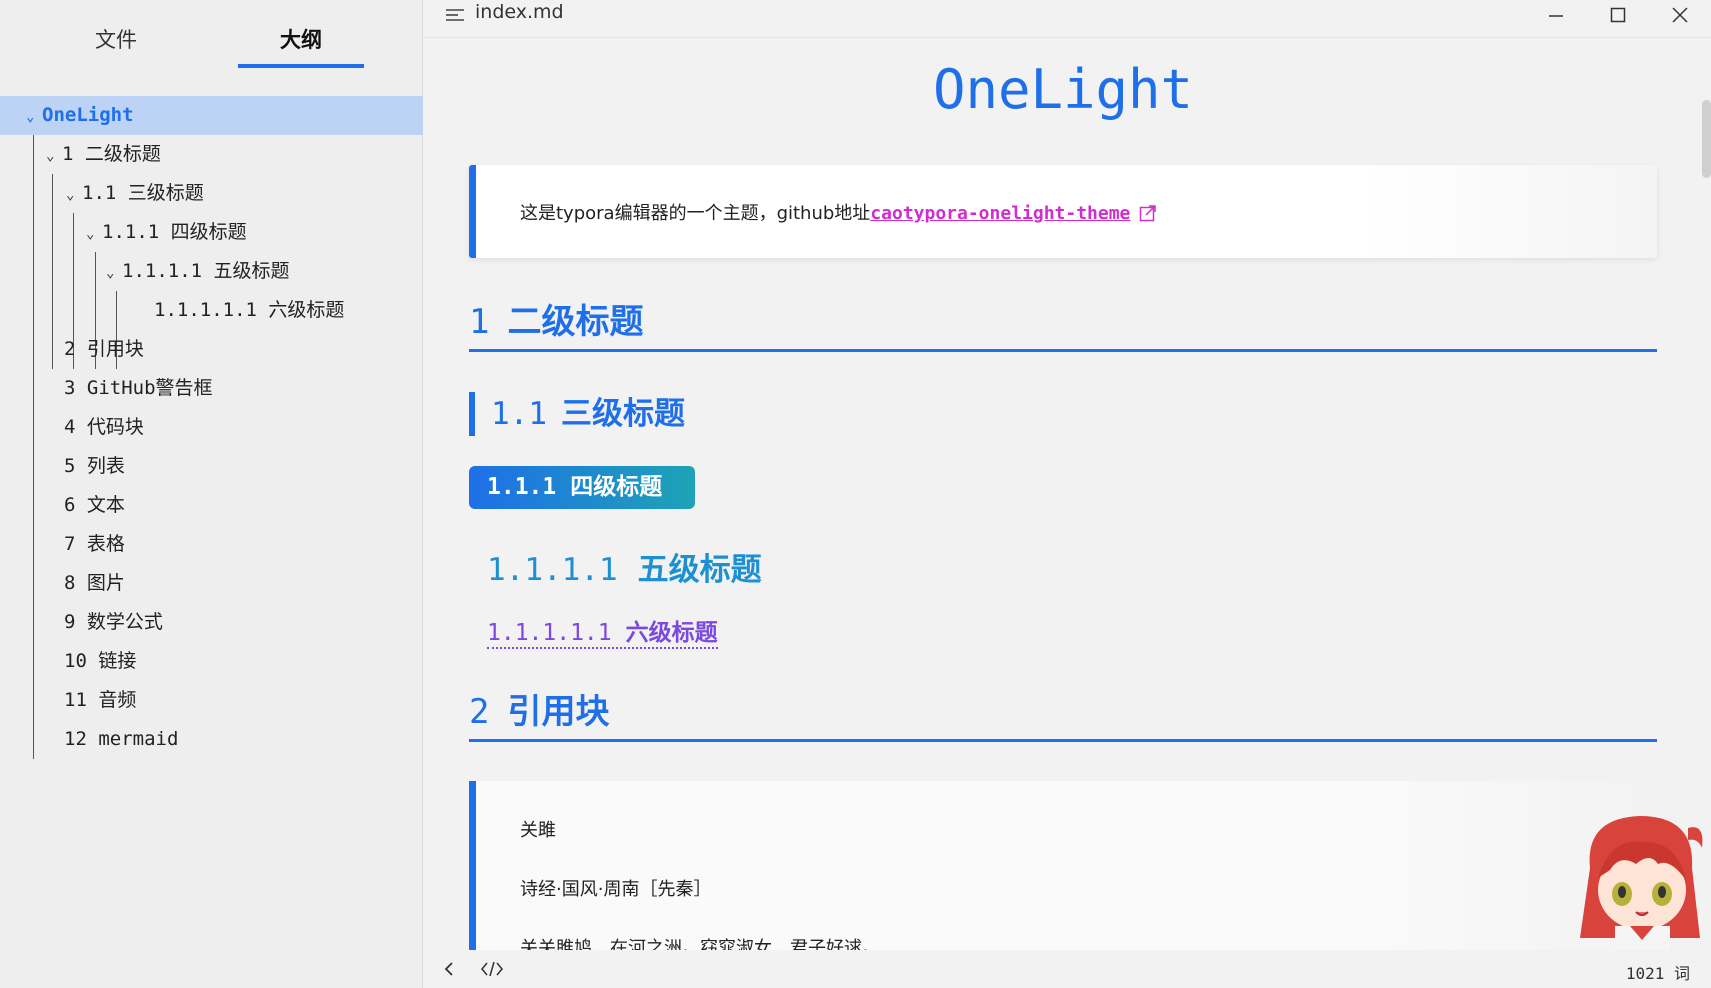 The height and width of the screenshot is (988, 1711). Describe the element at coordinates (211, 583) in the screenshot. I see `outline-item: 8 图片` at that location.